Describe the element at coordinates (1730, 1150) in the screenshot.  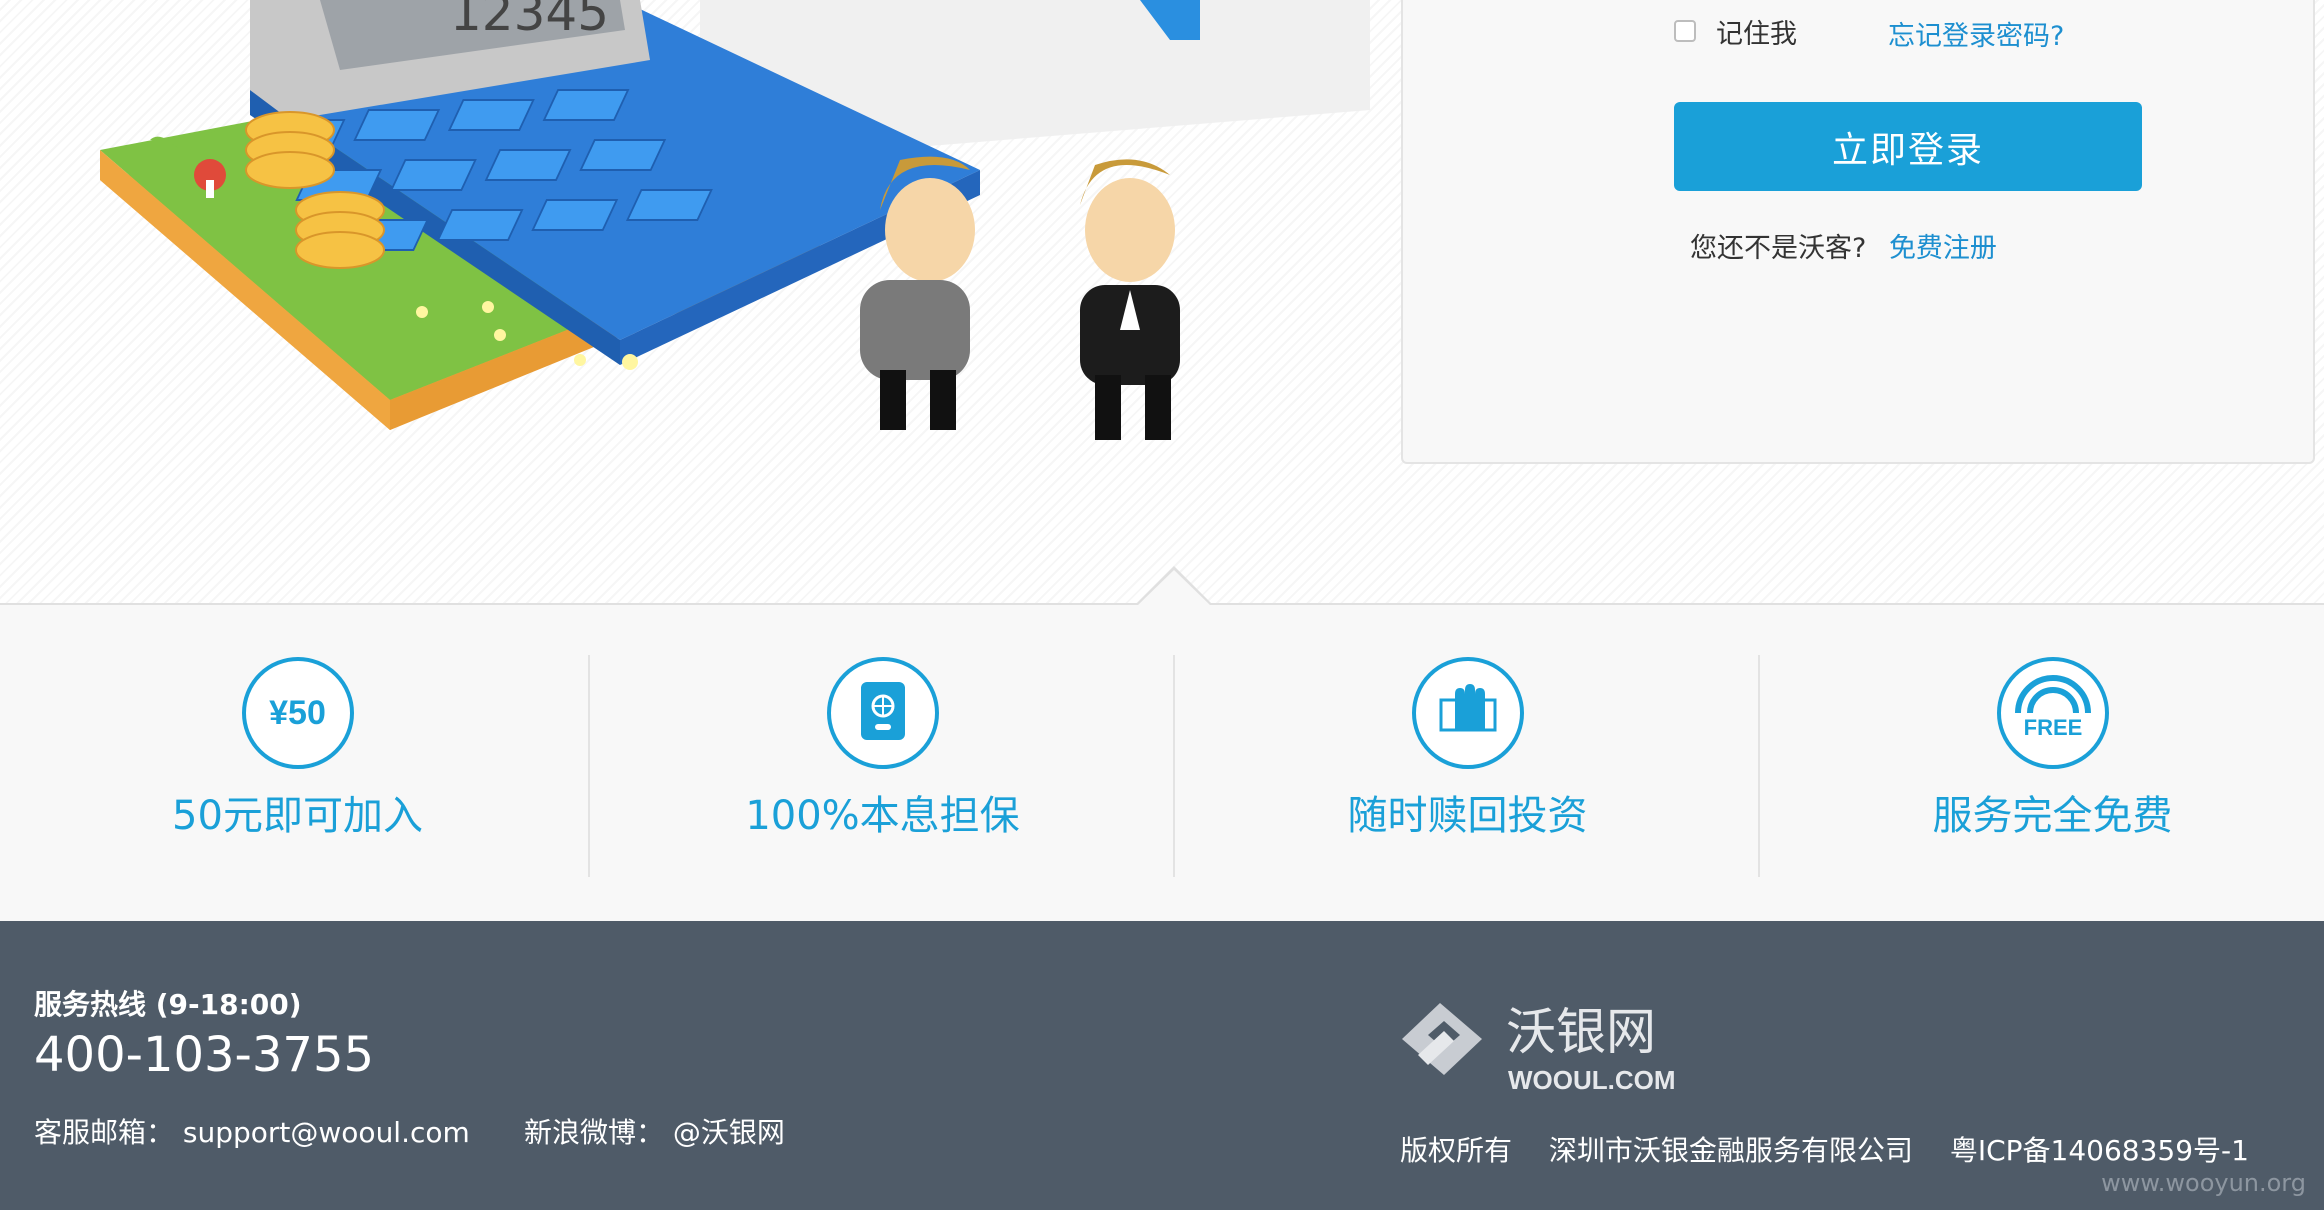
I see `company-name: 深圳市沃银金融服务有限公司` at that location.